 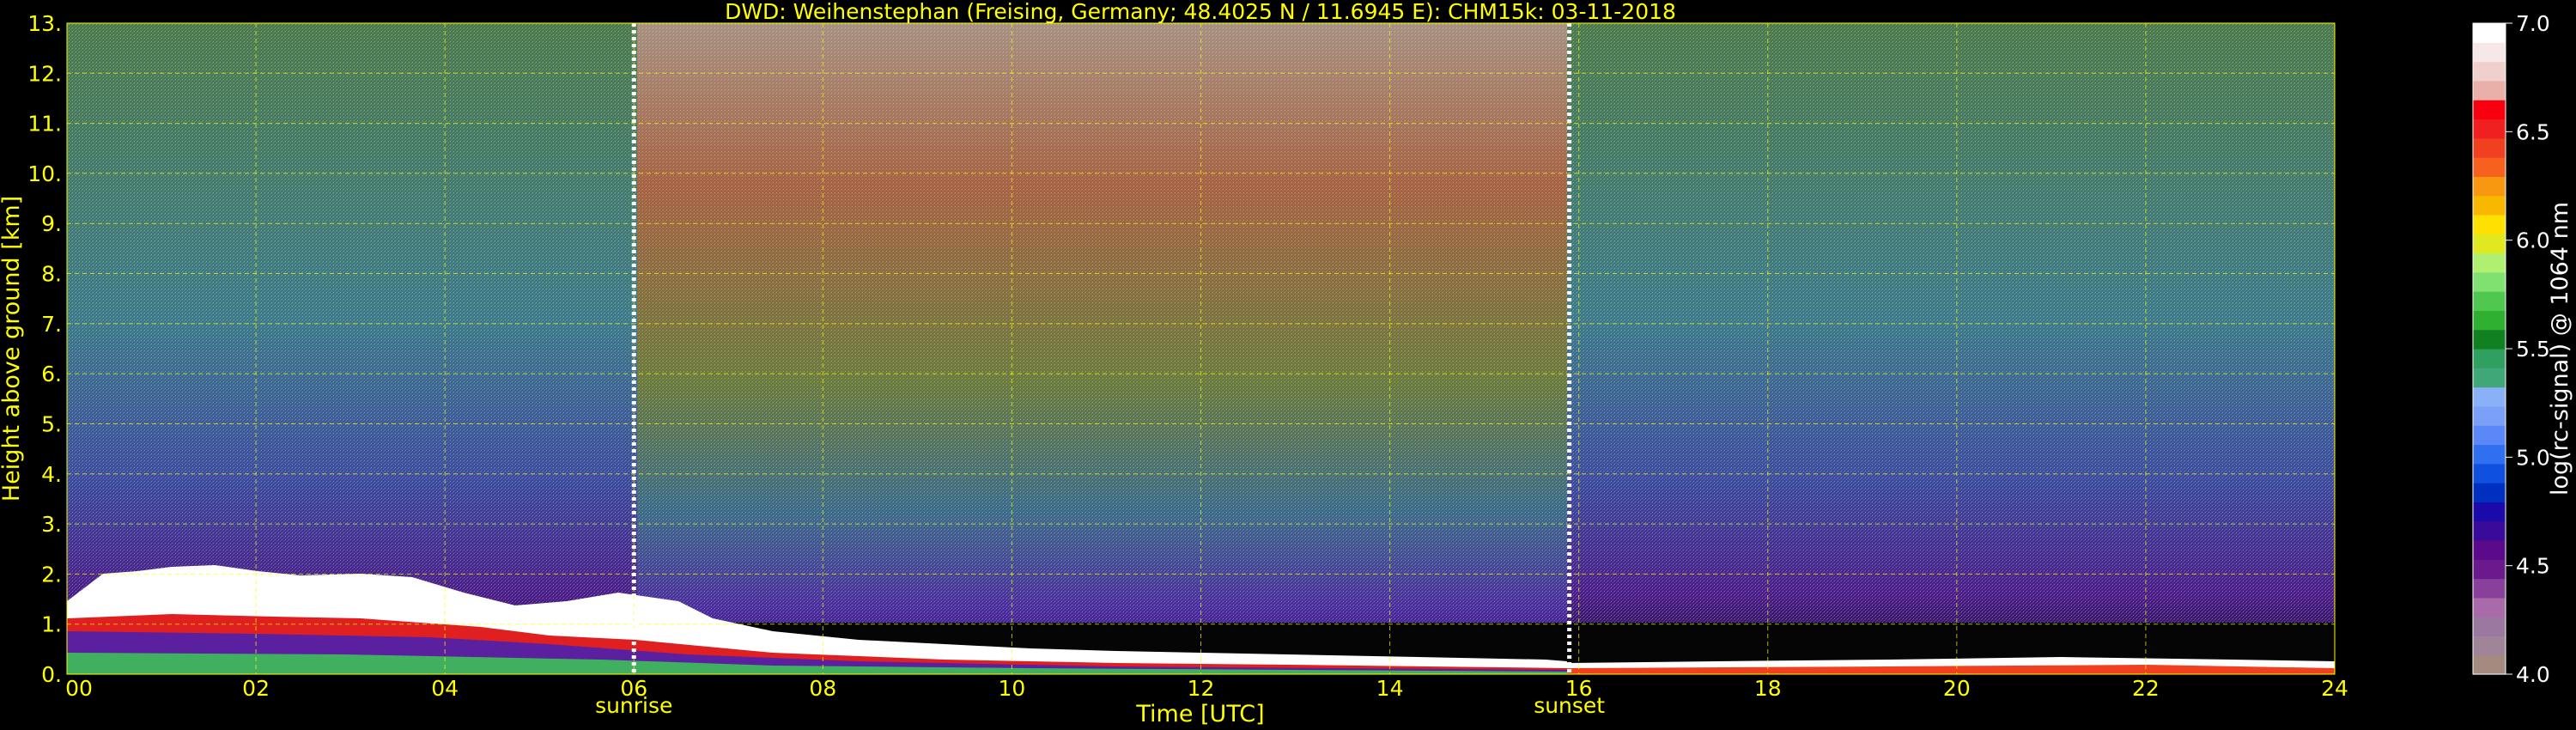 I want to click on x-tick-label: 00, so click(x=79, y=688).